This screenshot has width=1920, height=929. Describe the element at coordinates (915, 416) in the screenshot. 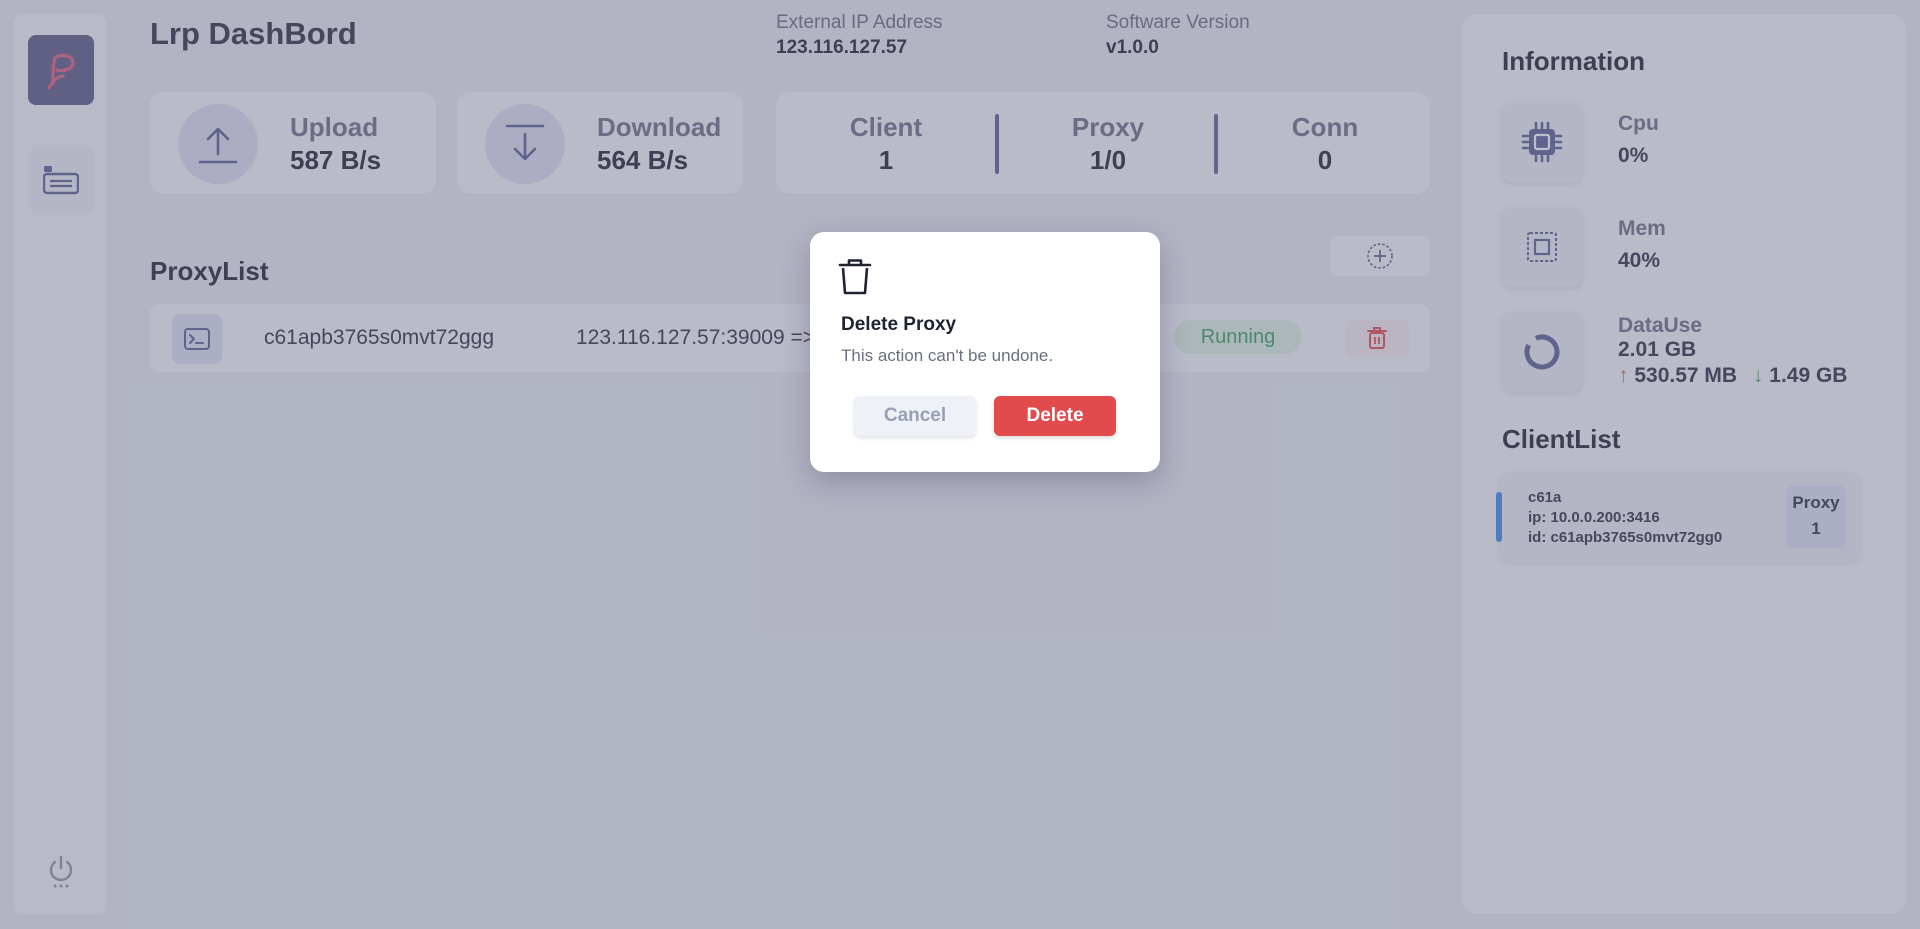

I see `cancel-button: Cancel` at that location.